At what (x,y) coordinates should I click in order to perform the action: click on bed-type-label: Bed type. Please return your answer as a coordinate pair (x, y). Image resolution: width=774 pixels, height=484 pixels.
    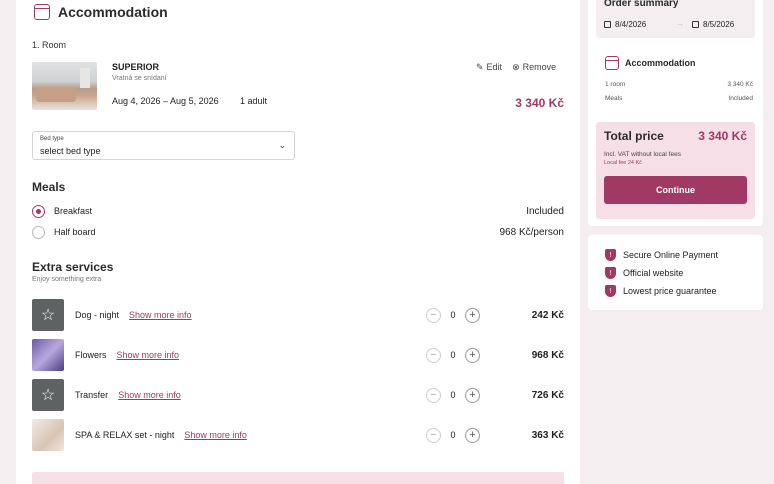
    Looking at the image, I should click on (52, 139).